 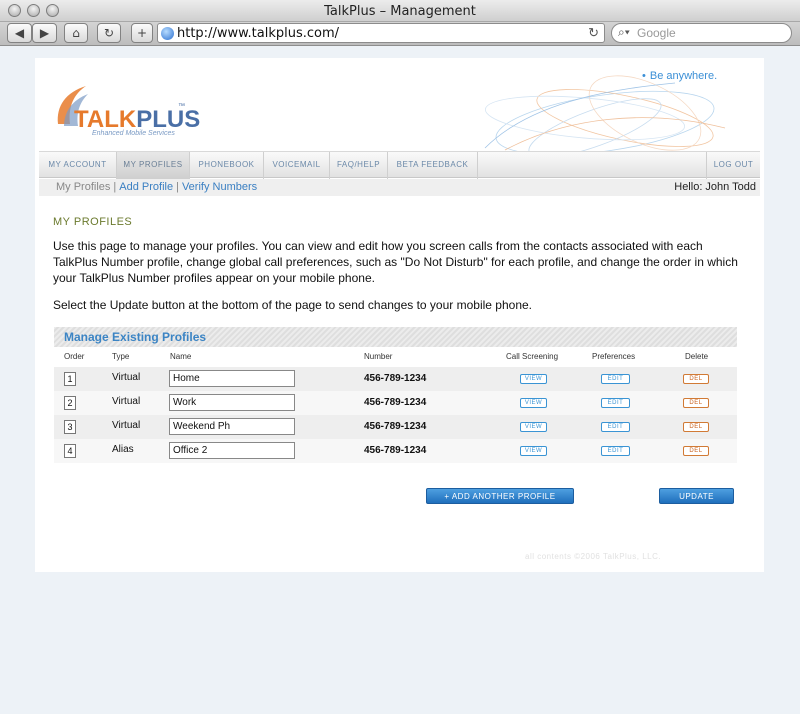 What do you see at coordinates (70, 403) in the screenshot?
I see `order-field: 2` at bounding box center [70, 403].